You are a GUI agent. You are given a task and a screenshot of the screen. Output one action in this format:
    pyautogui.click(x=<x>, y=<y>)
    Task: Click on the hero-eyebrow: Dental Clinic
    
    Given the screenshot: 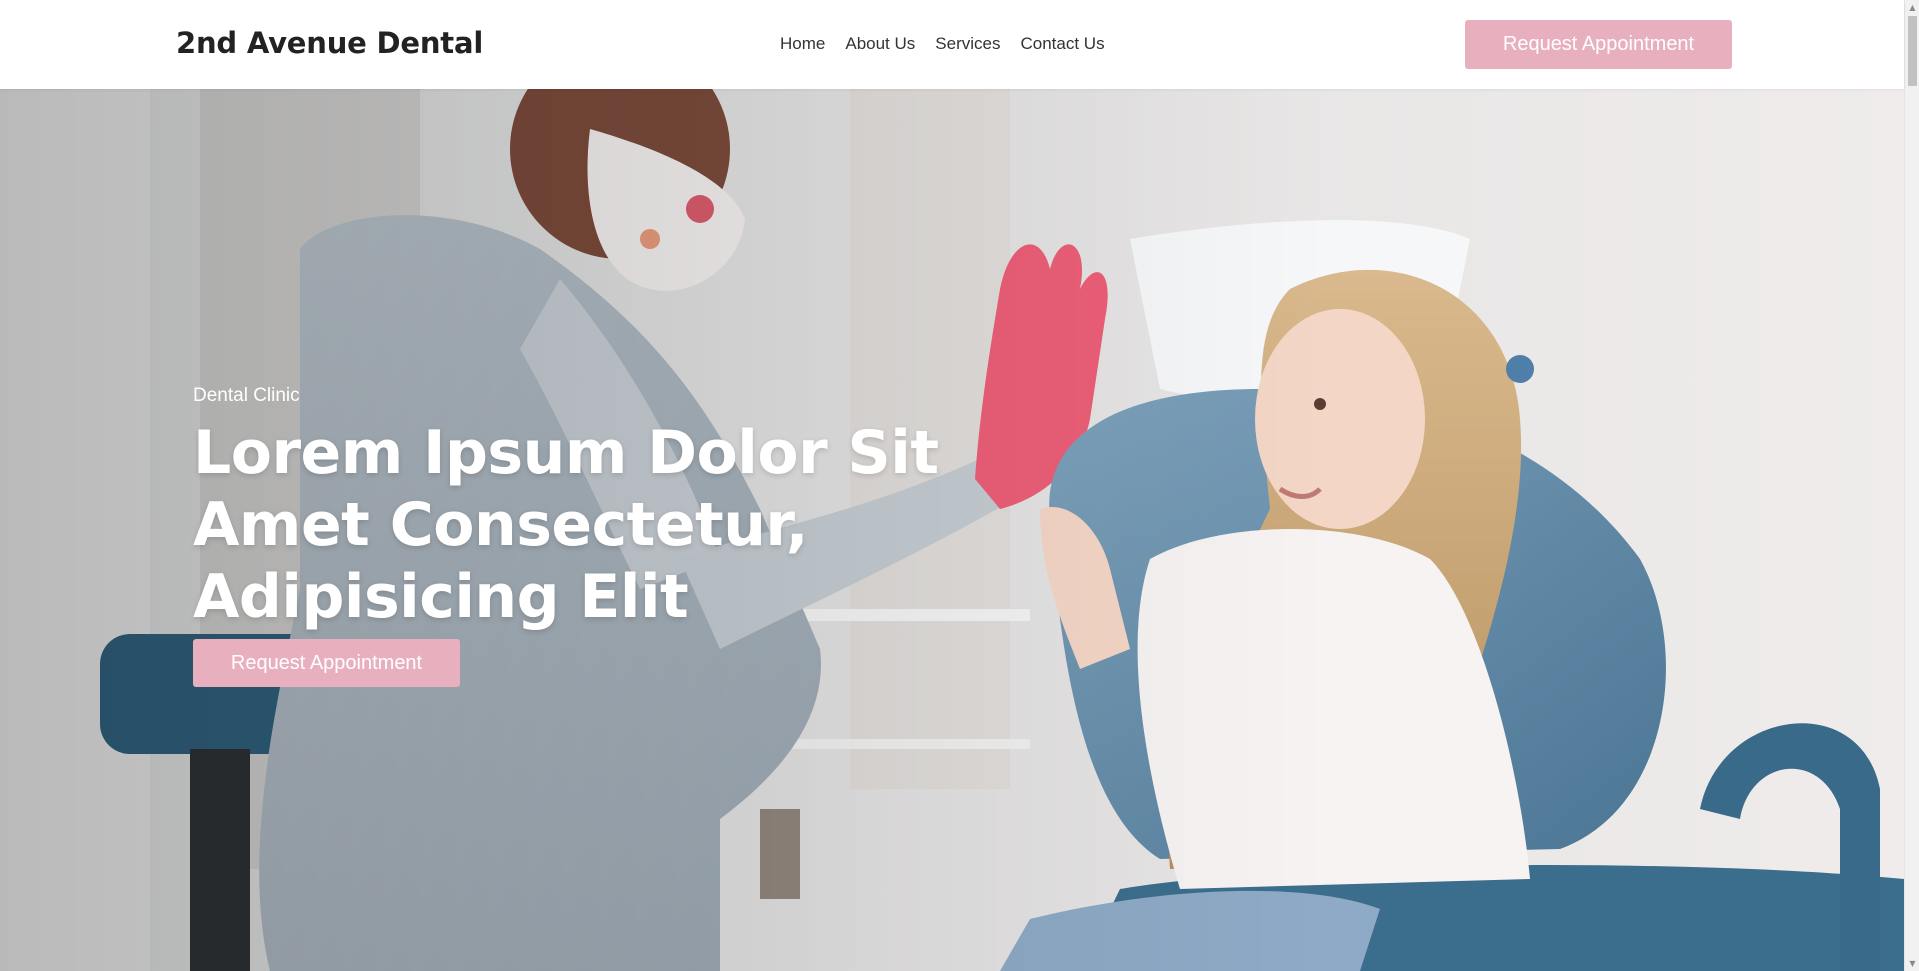 What is the action you would take?
    pyautogui.click(x=246, y=395)
    